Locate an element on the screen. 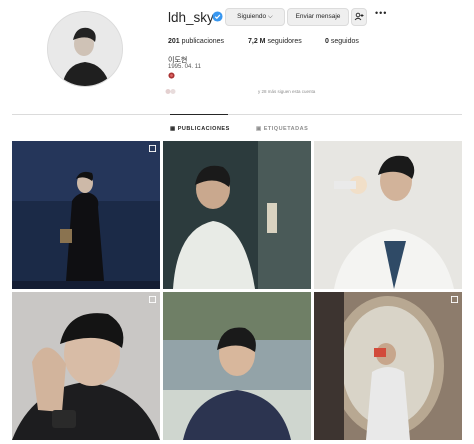 This screenshot has width=474, height=444. profile-bio-date: 1995. 04. 11 is located at coordinates (184, 67).